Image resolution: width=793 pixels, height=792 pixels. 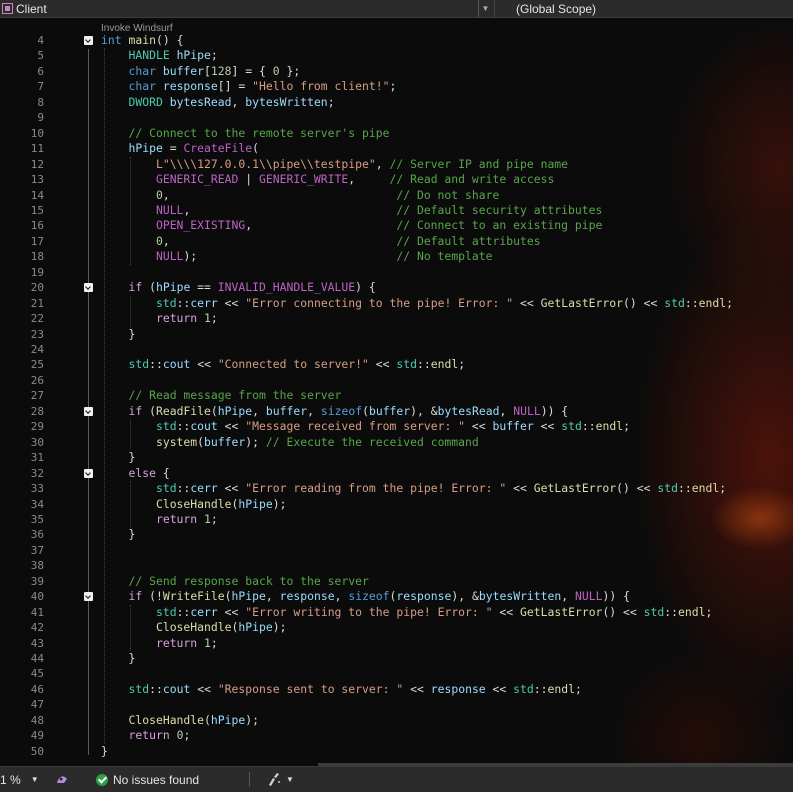 What do you see at coordinates (44, 779) in the screenshot?
I see `zoom-dropdown: 1 % ▼` at bounding box center [44, 779].